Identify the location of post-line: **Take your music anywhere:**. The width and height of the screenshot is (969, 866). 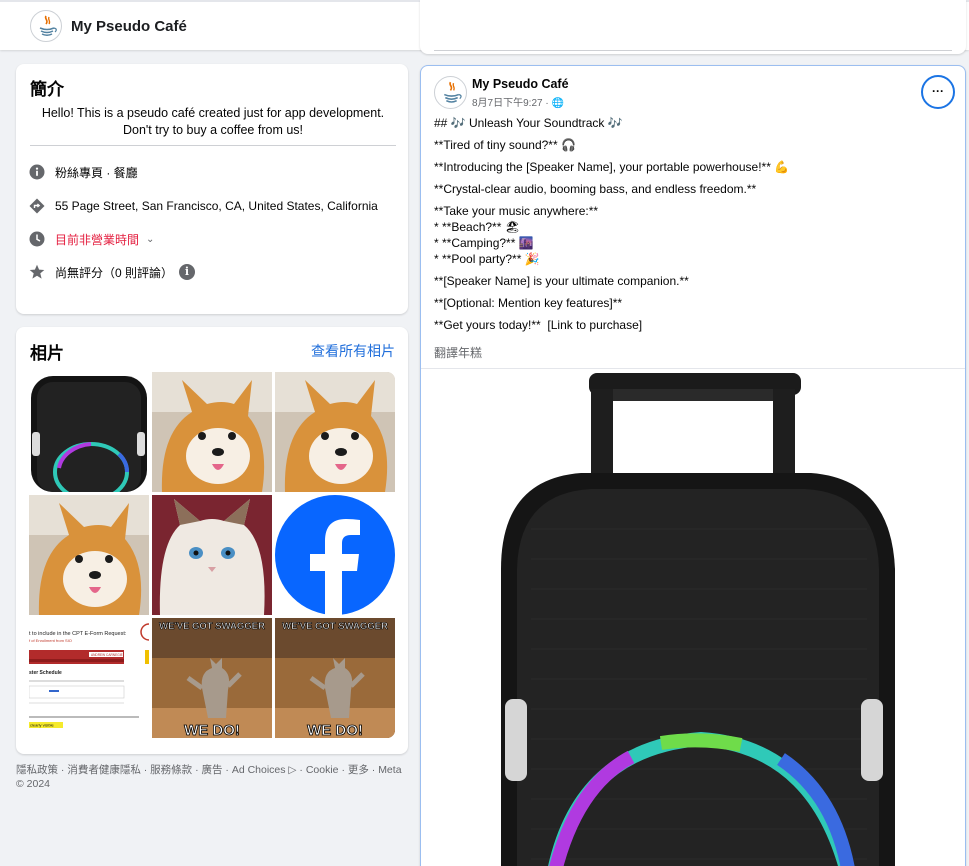
(516, 211).